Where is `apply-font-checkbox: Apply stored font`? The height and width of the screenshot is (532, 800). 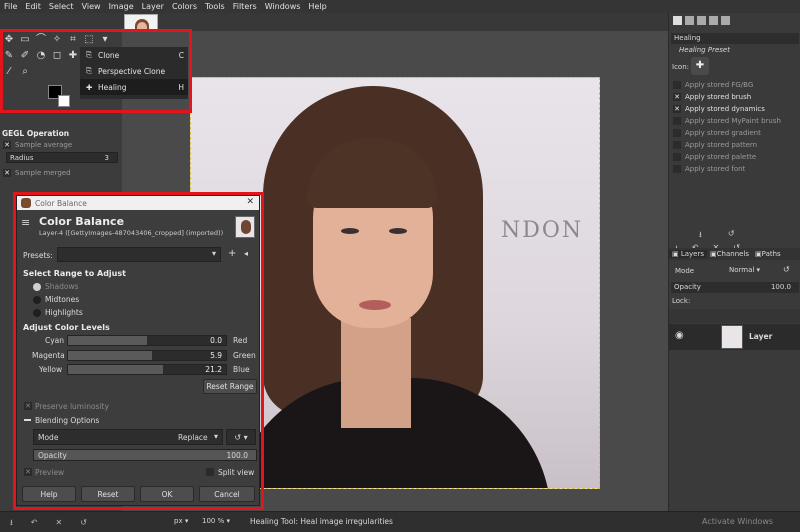
apply-font-checkbox: Apply stored font is located at coordinates (734, 169).